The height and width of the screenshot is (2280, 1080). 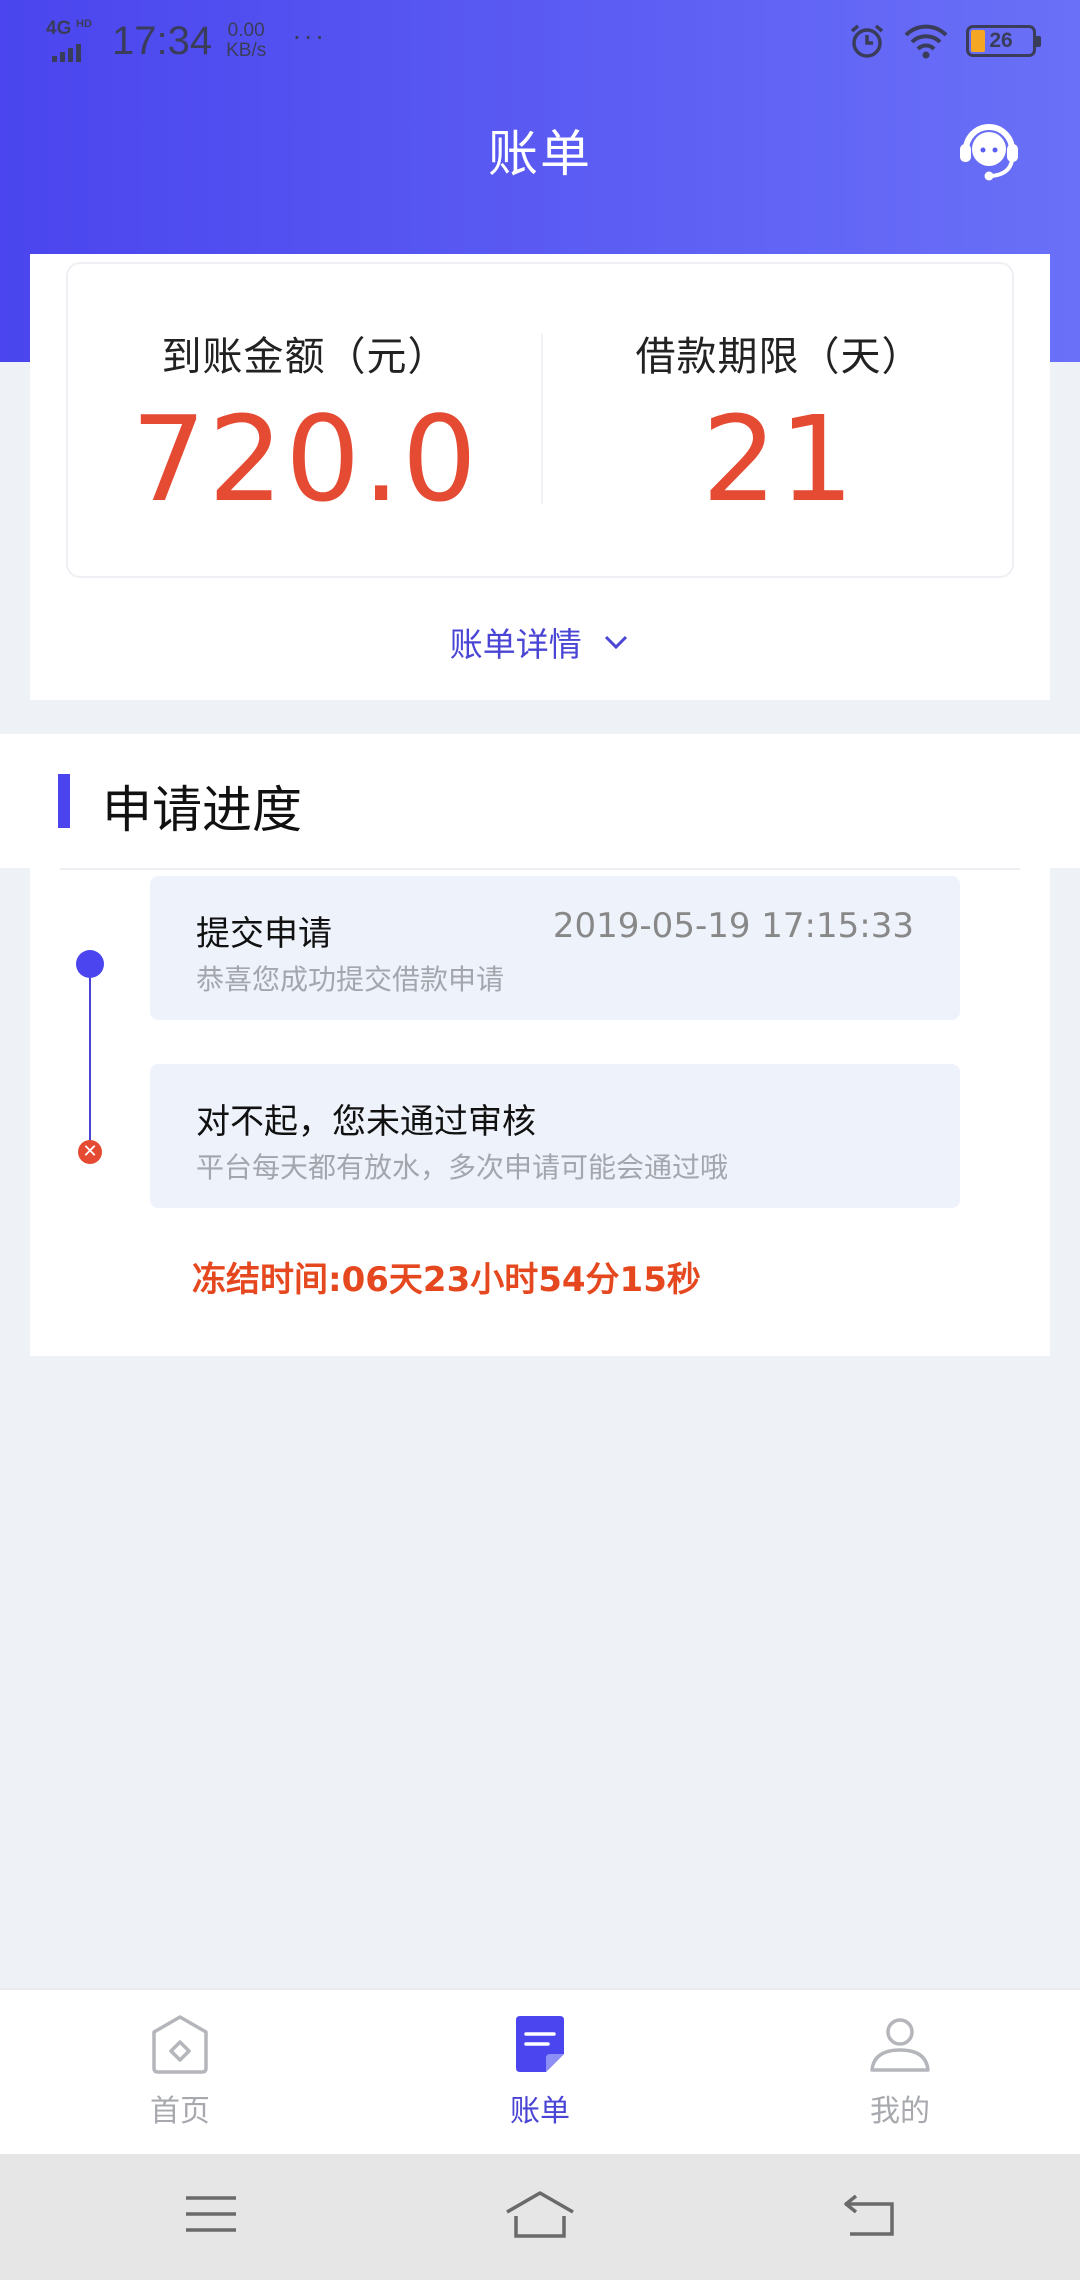 I want to click on step-time: 2019-05-19 17:15:33, so click(x=733, y=926).